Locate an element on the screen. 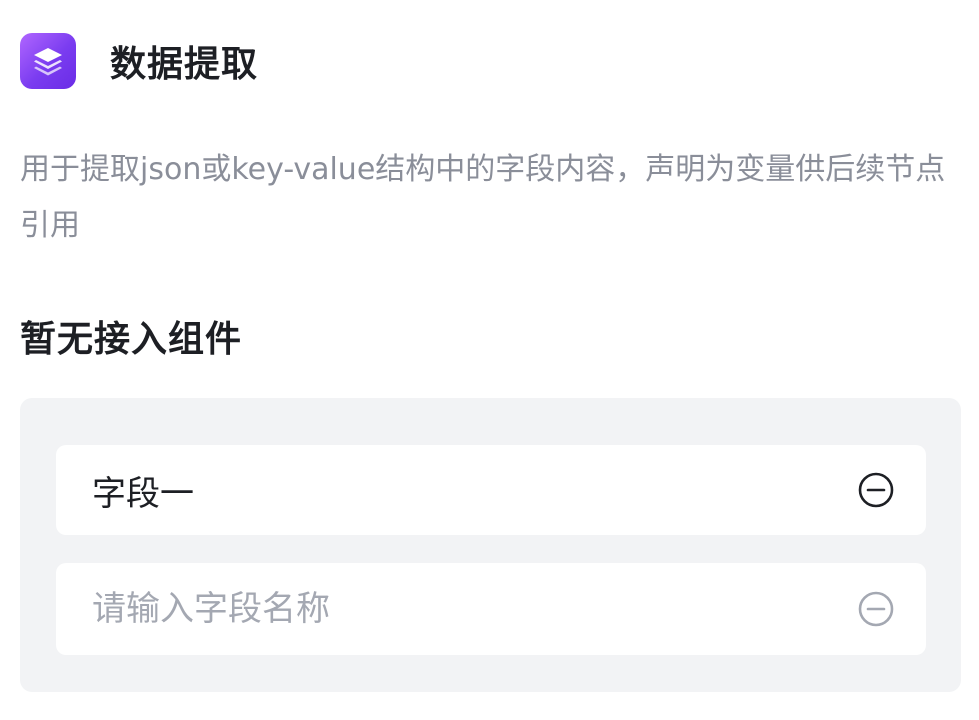 The image size is (979, 720). node-title: 数据提取 is located at coordinates (184, 64).